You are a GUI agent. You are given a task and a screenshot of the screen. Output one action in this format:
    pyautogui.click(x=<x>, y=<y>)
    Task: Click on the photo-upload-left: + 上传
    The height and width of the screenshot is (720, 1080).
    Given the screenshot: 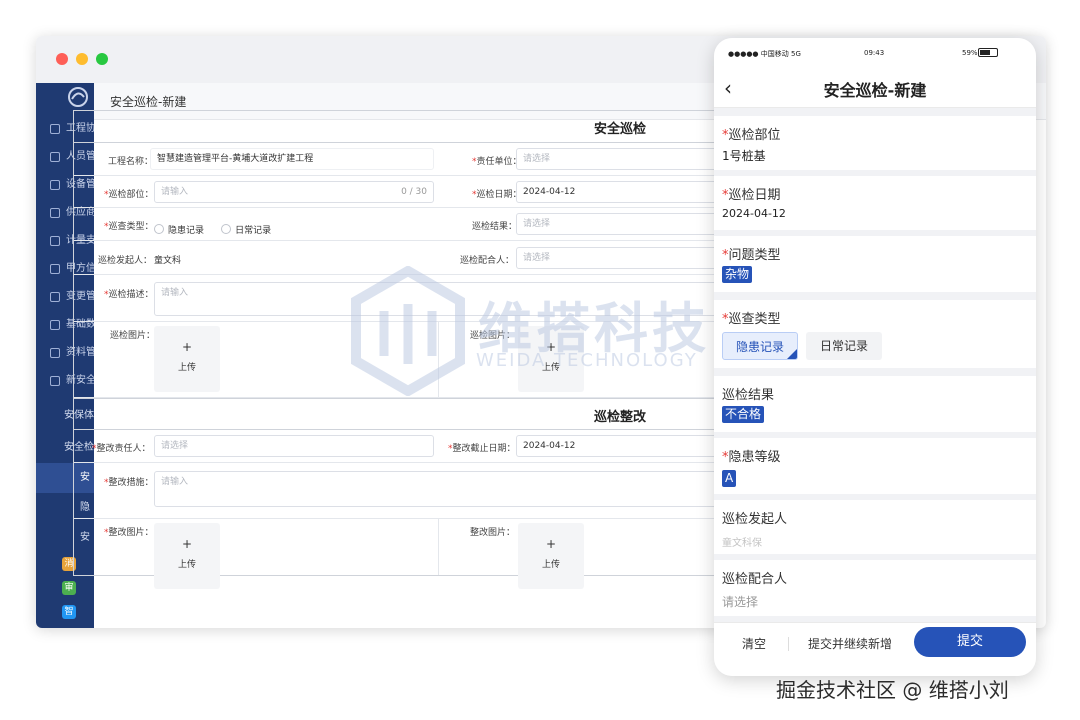 What is the action you would take?
    pyautogui.click(x=187, y=359)
    